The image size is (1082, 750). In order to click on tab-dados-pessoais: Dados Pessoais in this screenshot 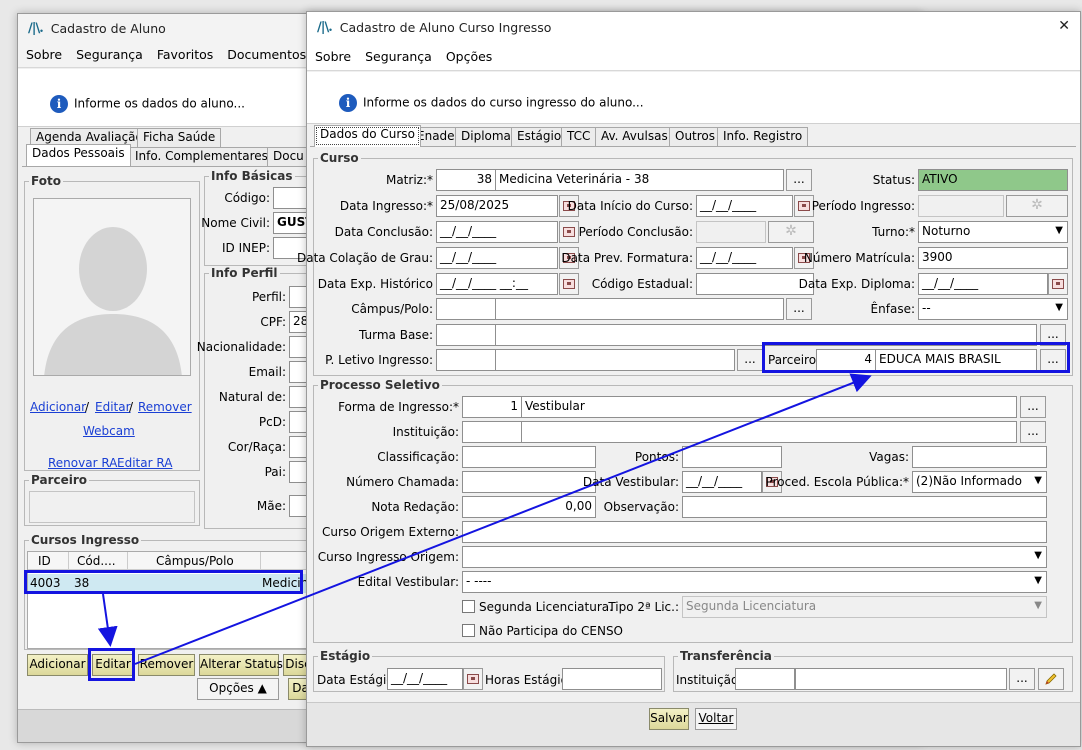, I will do `click(78, 155)`.